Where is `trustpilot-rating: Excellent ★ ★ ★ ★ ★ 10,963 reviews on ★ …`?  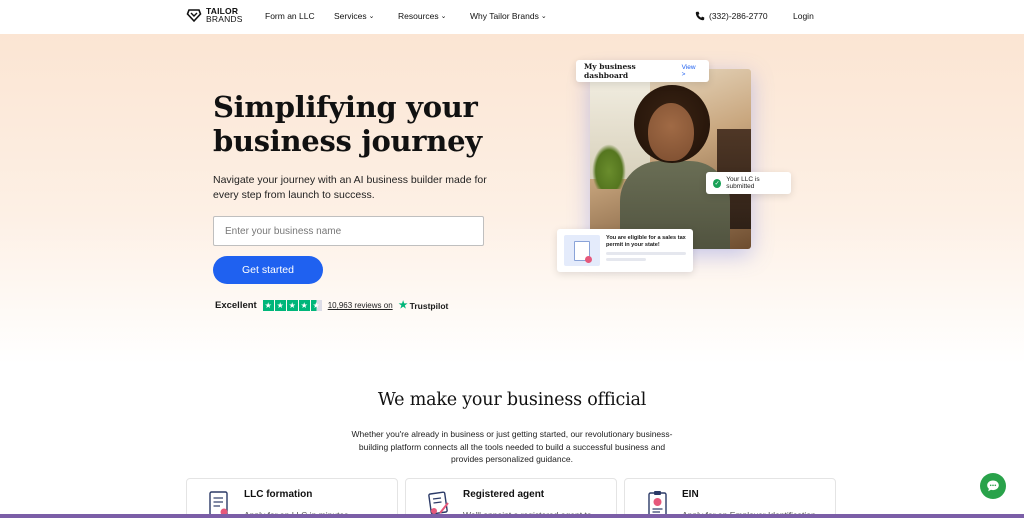
trustpilot-rating: Excellent ★ ★ ★ ★ ★ 10,963 reviews on ★ … is located at coordinates (331, 305).